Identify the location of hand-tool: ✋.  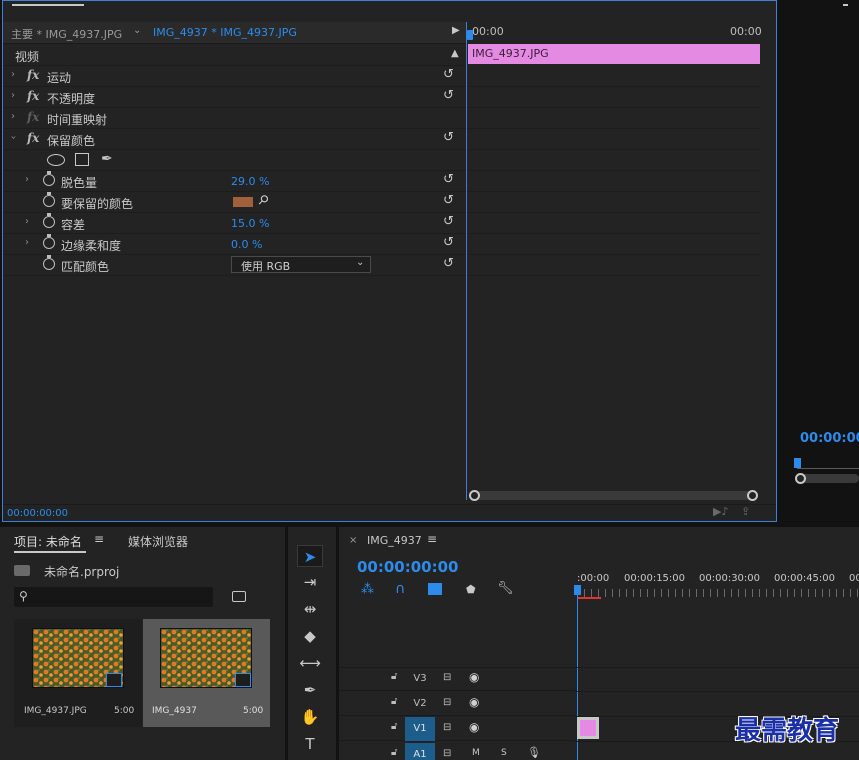
(310, 717).